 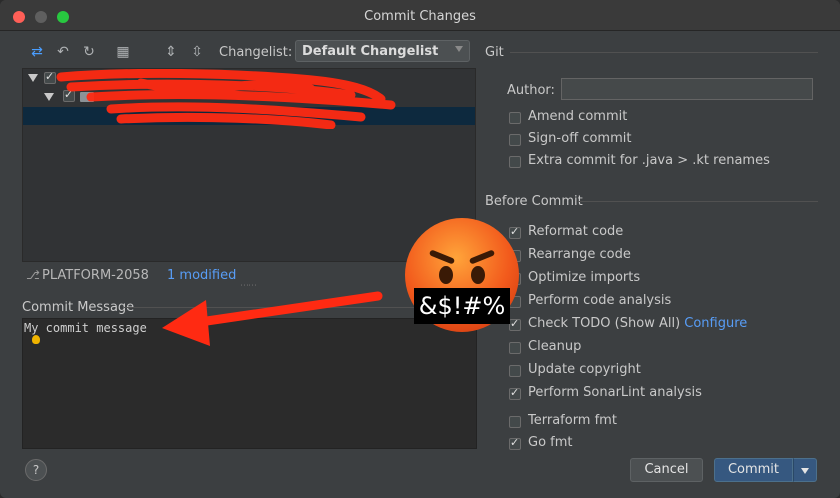 What do you see at coordinates (78, 307) in the screenshot?
I see `commit-message-label: Commit Message` at bounding box center [78, 307].